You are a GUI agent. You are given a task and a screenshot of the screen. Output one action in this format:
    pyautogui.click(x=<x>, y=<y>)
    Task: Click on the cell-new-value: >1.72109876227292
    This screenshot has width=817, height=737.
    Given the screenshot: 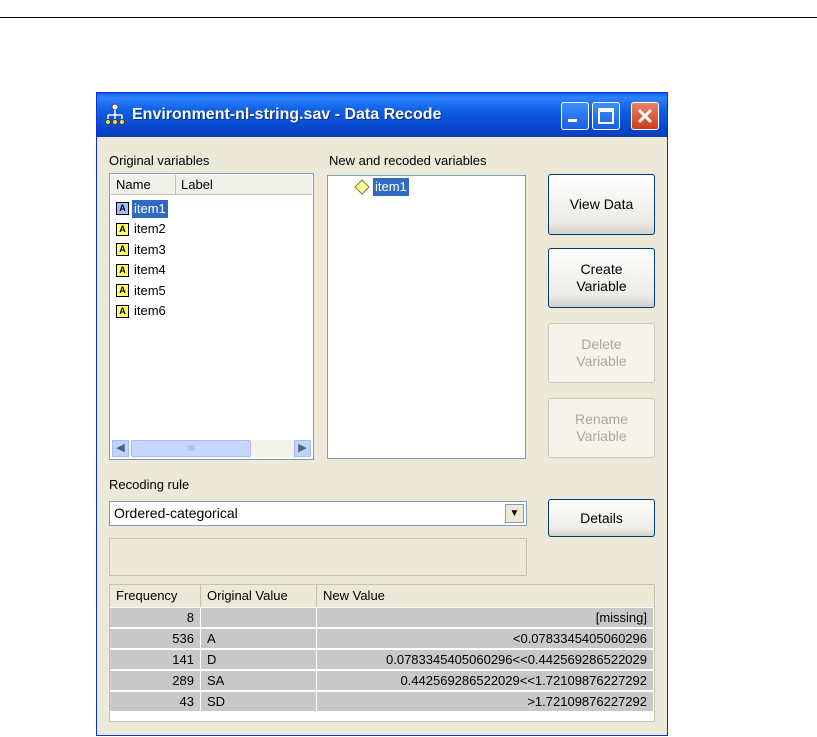 What is the action you would take?
    pyautogui.click(x=485, y=702)
    